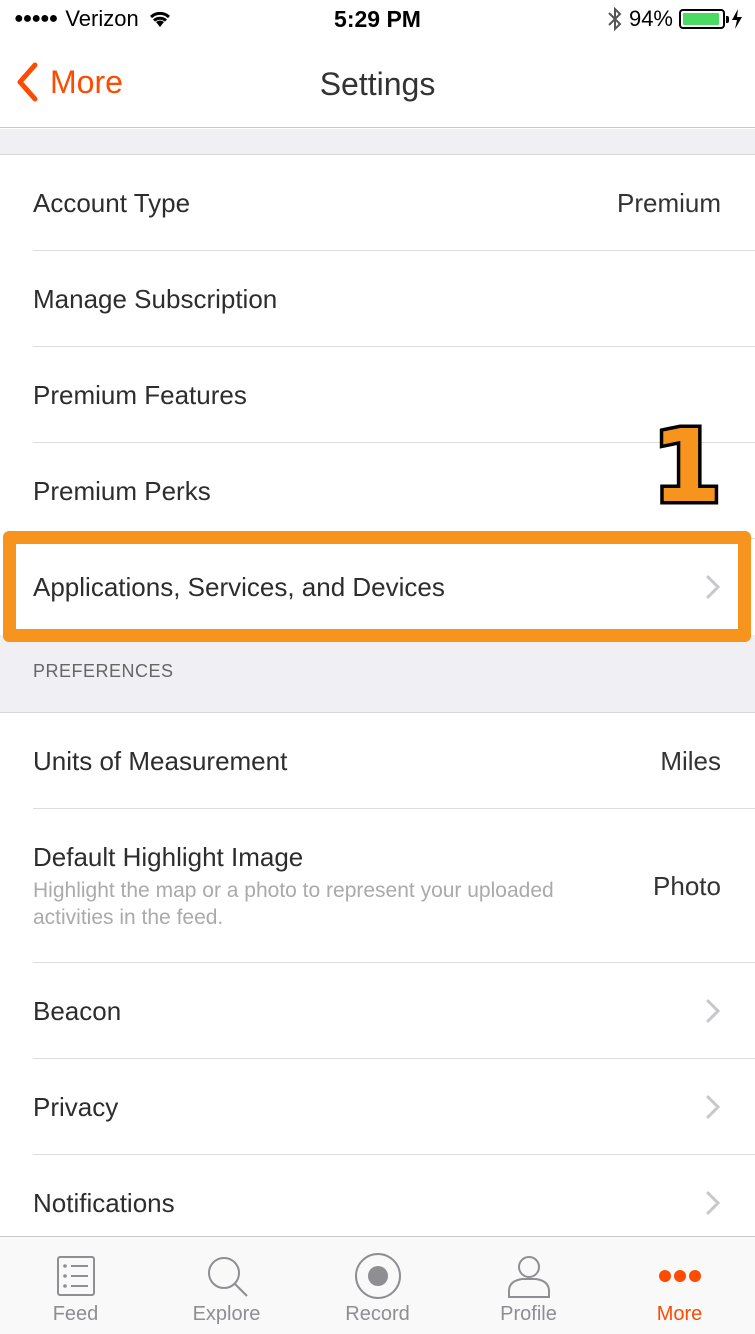  What do you see at coordinates (227, 1277) in the screenshot?
I see `search-icon` at bounding box center [227, 1277].